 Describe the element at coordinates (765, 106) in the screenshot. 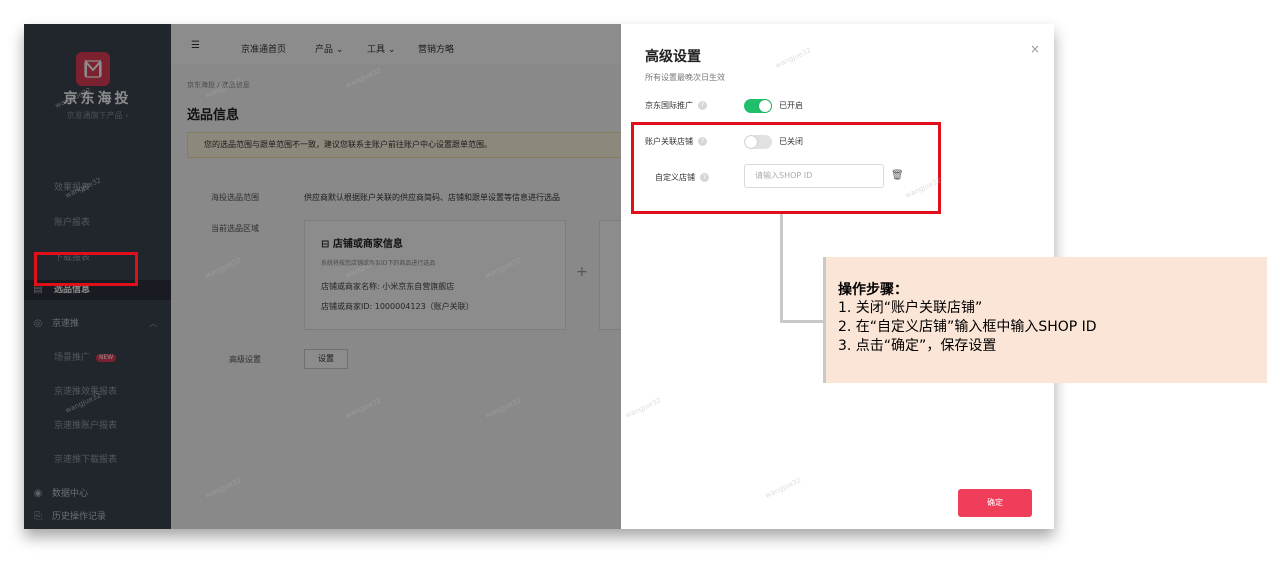

I see `toggle-knob` at that location.